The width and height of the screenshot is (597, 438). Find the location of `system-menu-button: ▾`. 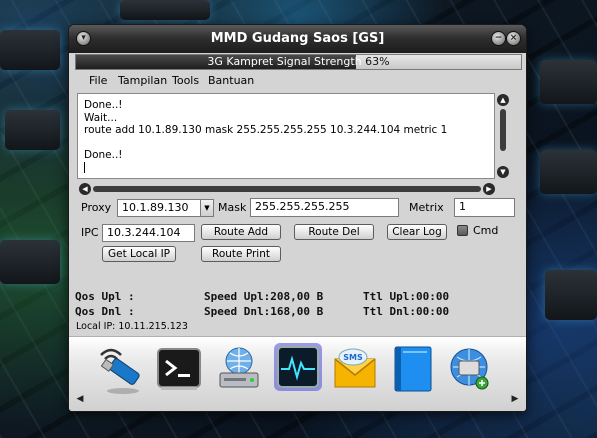

system-menu-button: ▾ is located at coordinates (83, 38).